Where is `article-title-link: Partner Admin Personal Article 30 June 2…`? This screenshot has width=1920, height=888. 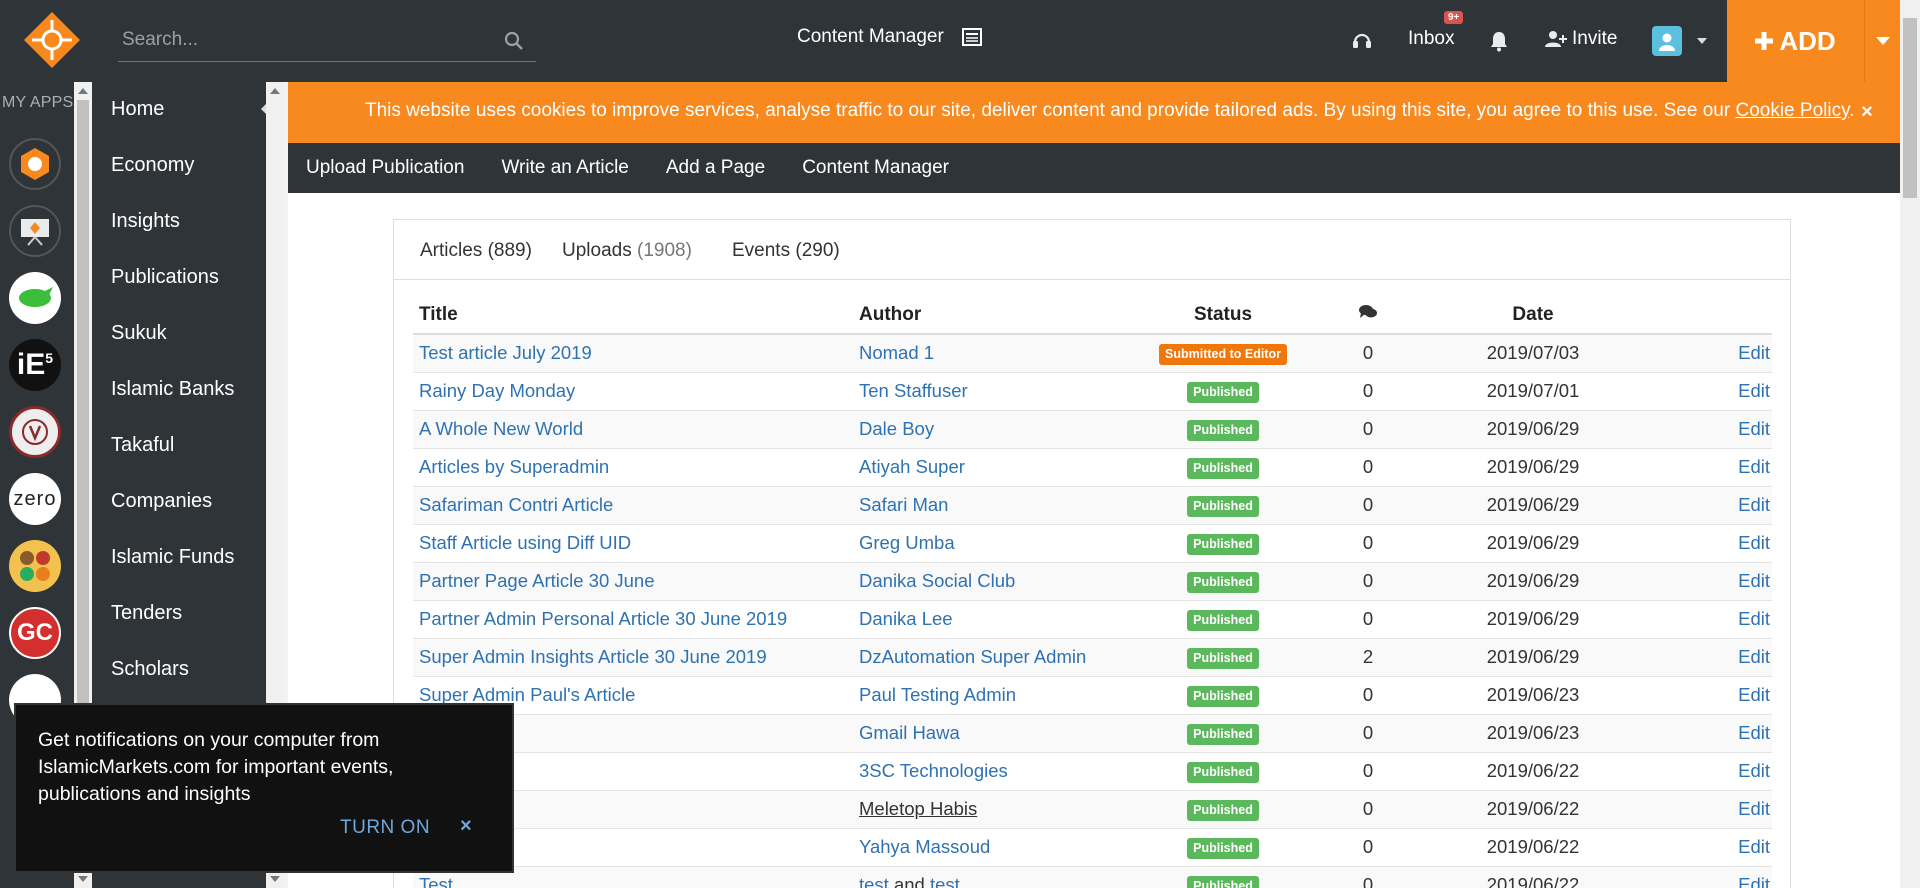 article-title-link: Partner Admin Personal Article 30 June 2… is located at coordinates (603, 618).